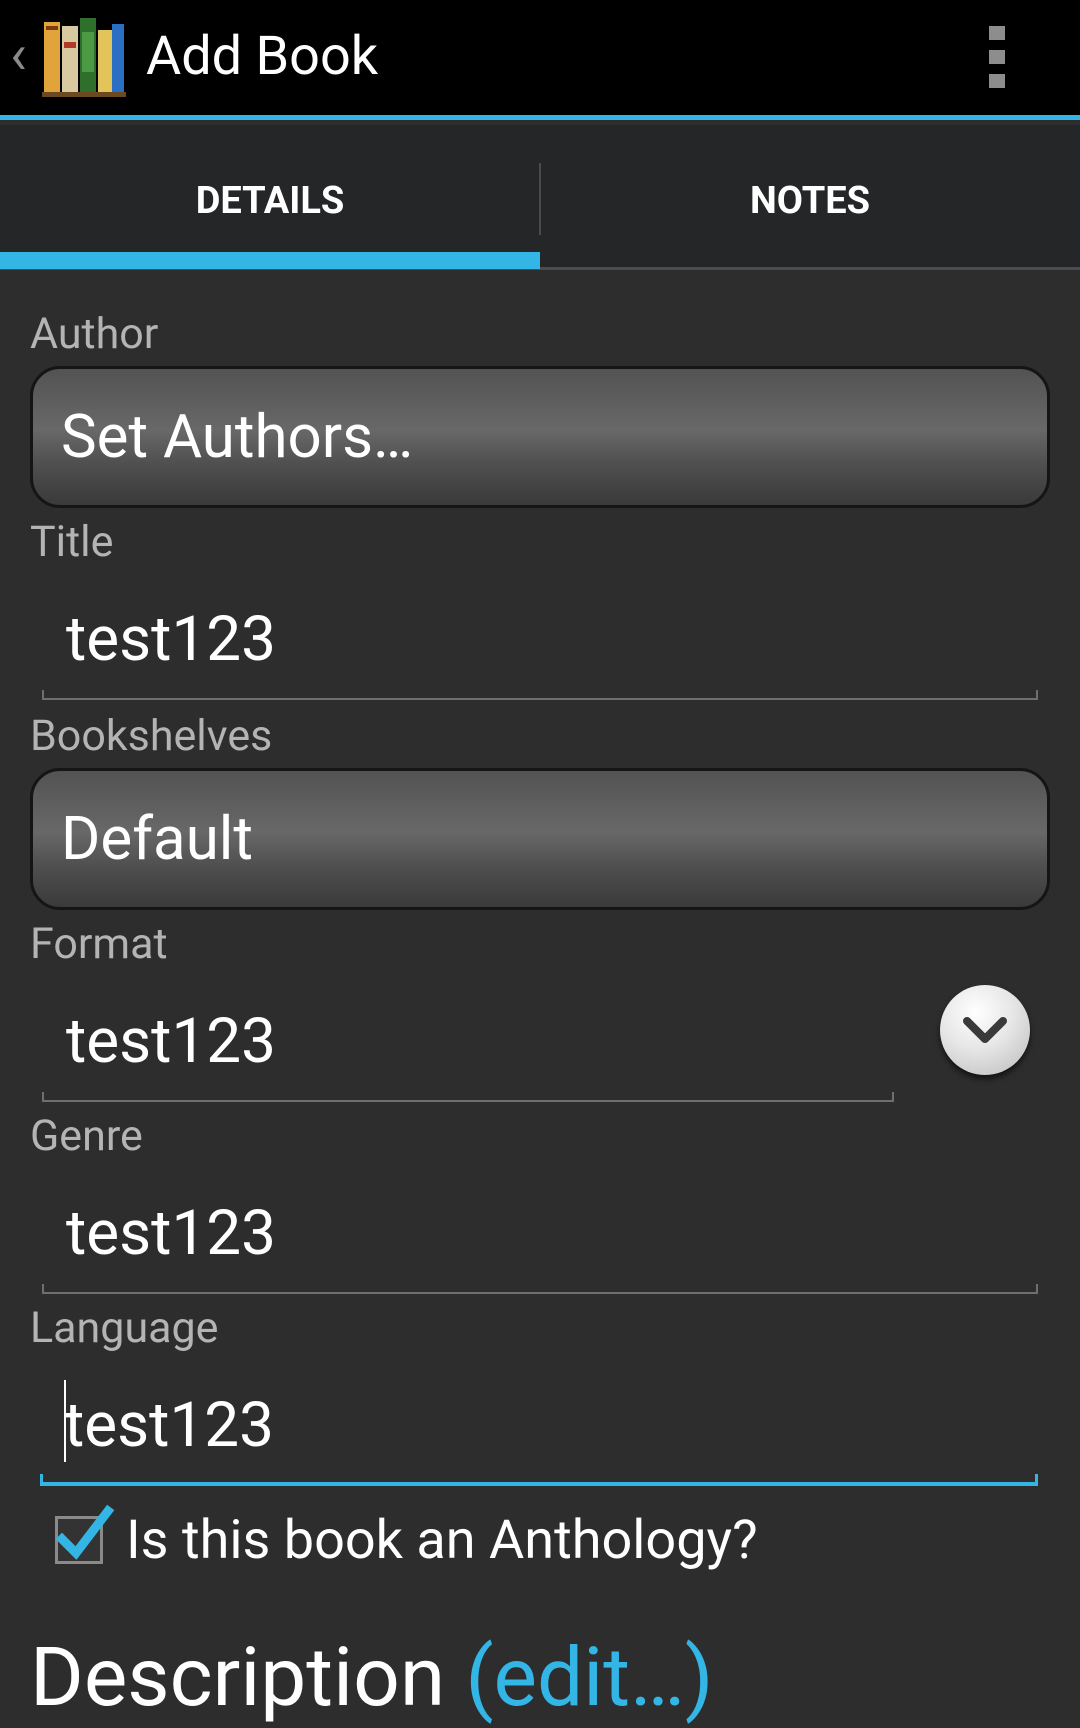 The height and width of the screenshot is (1728, 1080). Describe the element at coordinates (540, 645) in the screenshot. I see `title-field: test123` at that location.